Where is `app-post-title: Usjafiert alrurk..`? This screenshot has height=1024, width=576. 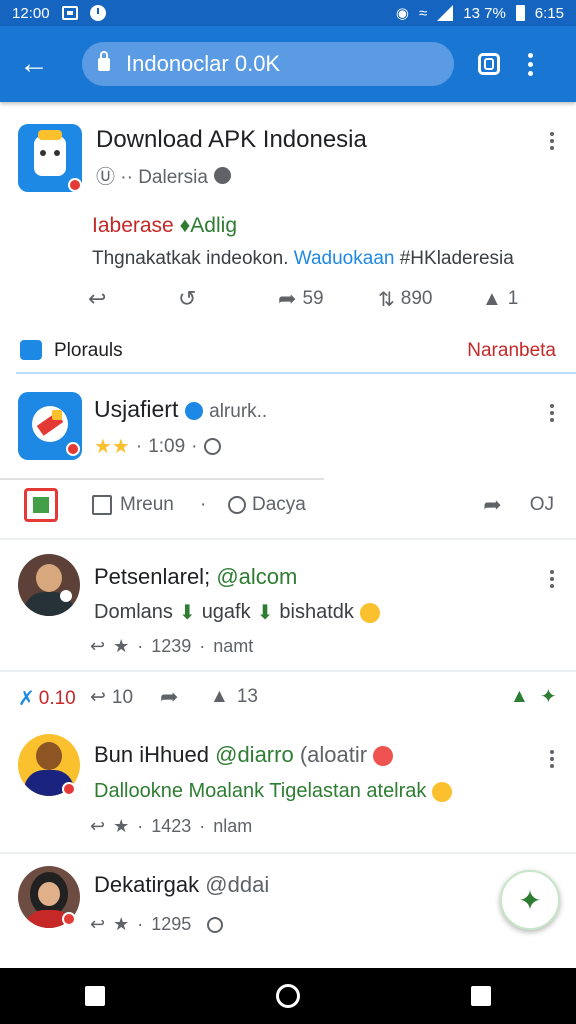 app-post-title: Usjafiert alrurk.. is located at coordinates (181, 409).